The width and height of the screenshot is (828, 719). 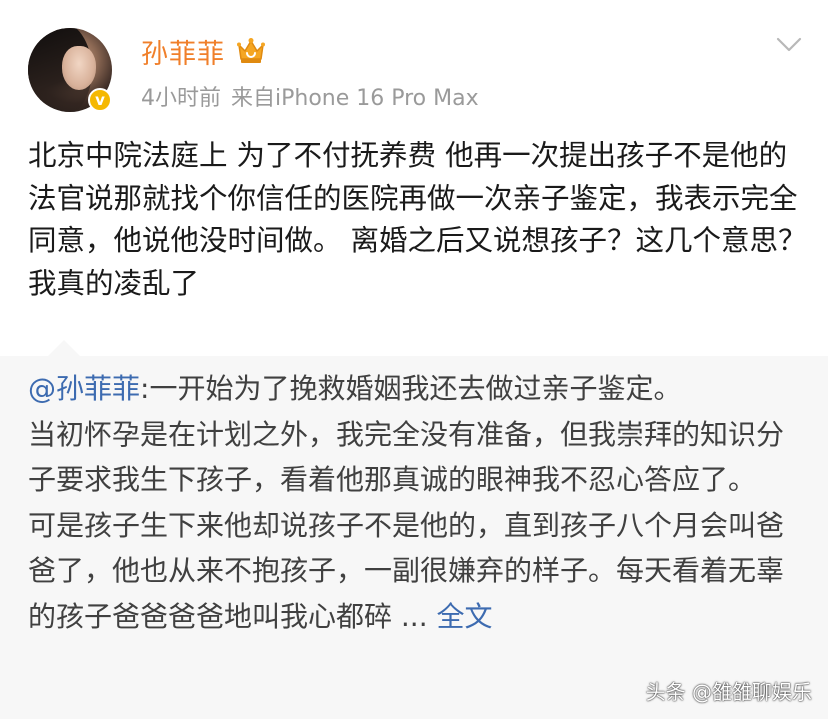 I want to click on watermark: 头条 @雒雒聊娱乐, so click(x=728, y=692).